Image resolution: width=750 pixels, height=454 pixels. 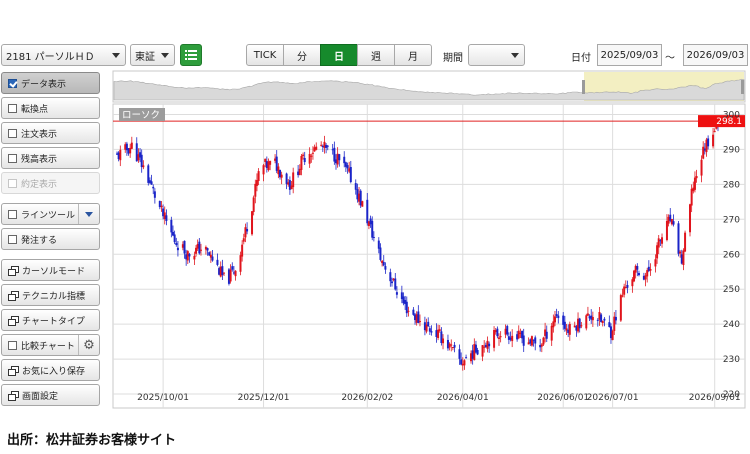 I want to click on y-tick-label: 260, so click(x=731, y=255).